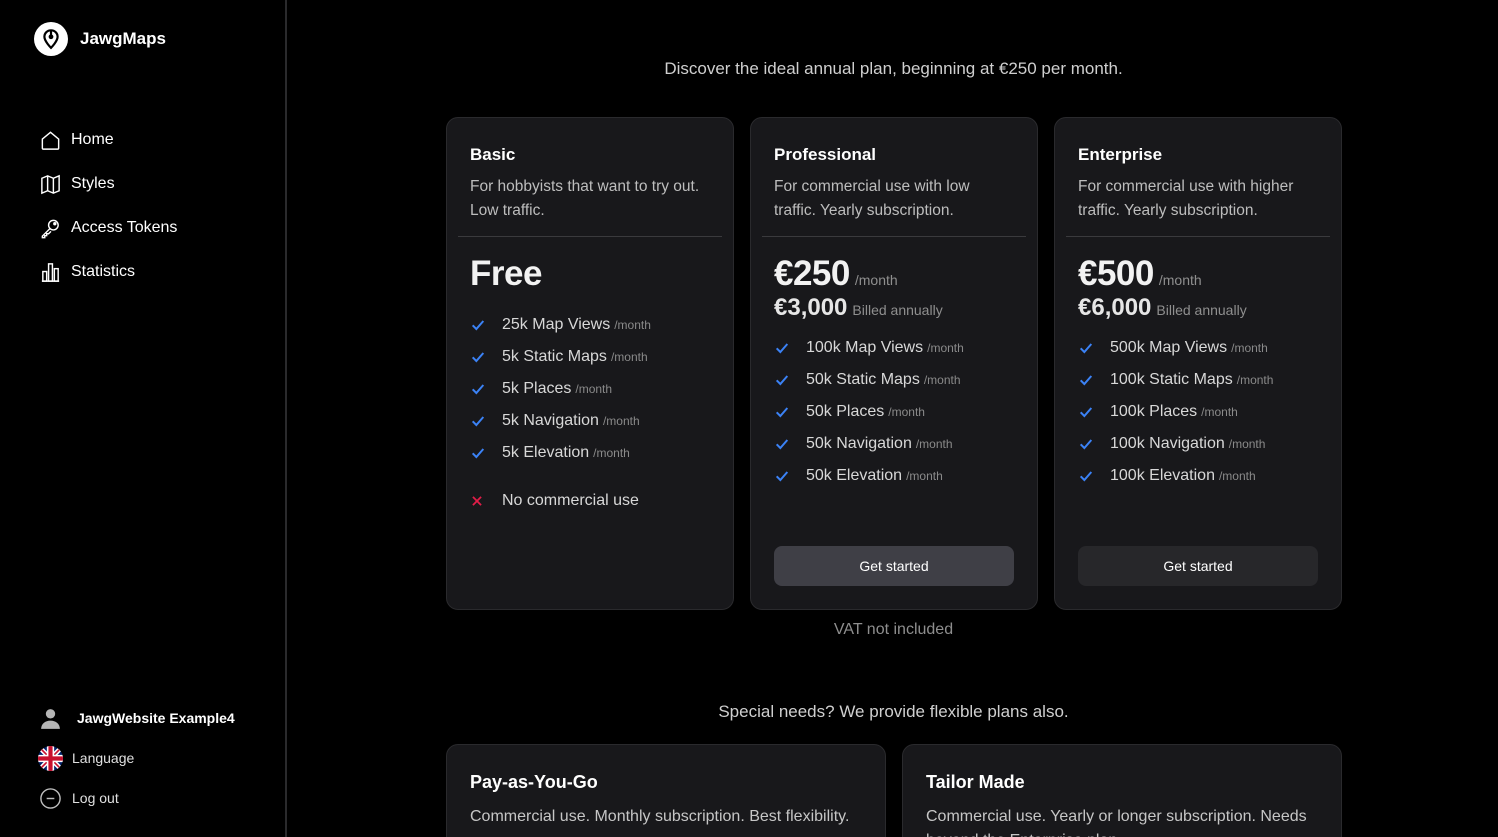 This screenshot has height=837, width=1498. Describe the element at coordinates (50, 272) in the screenshot. I see `bar-chart-icon` at that location.